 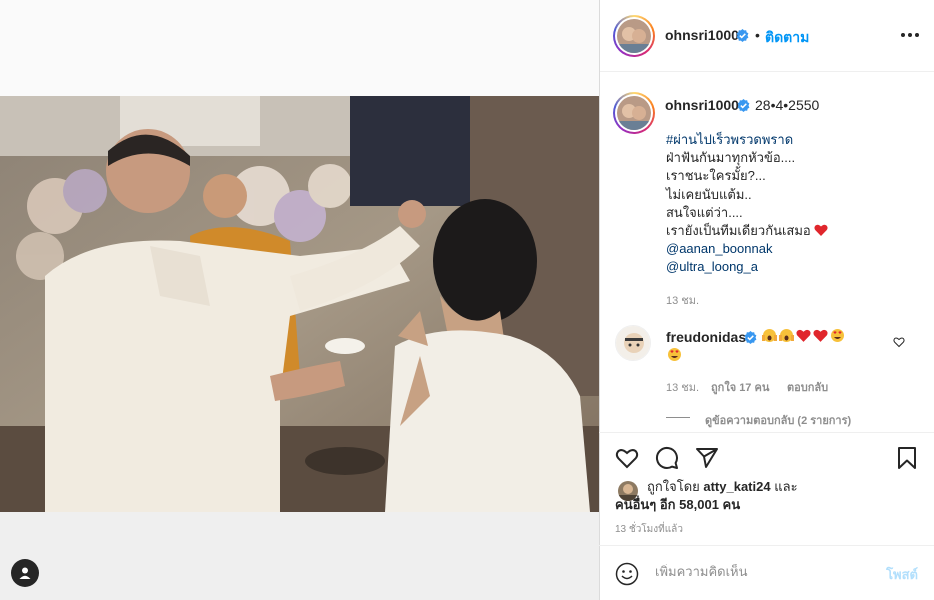 What do you see at coordinates (683, 301) in the screenshot?
I see `caption-time: 13 ชม.` at bounding box center [683, 301].